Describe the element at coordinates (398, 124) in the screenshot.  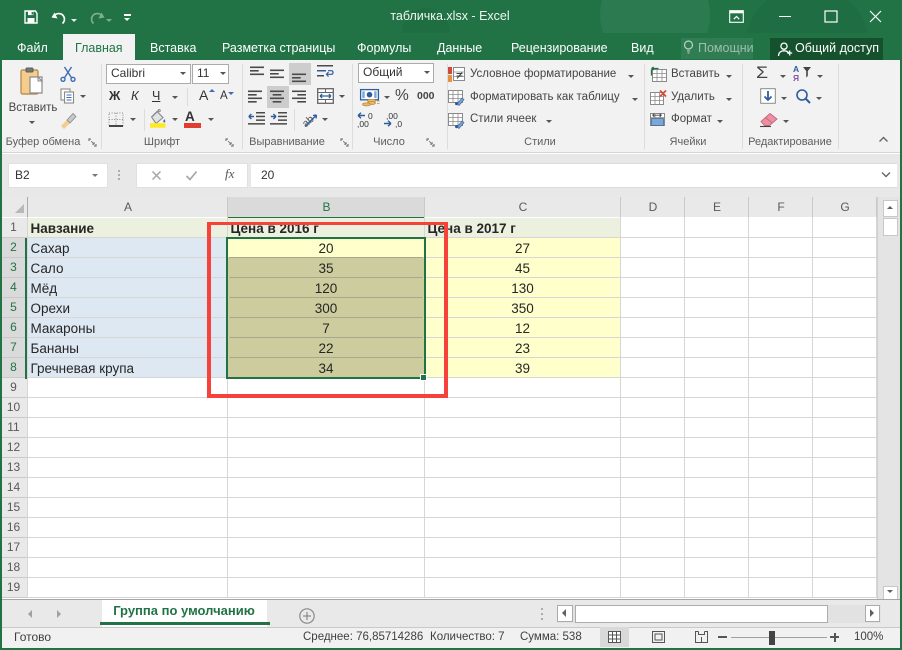
I see `svg-text: ,0` at that location.